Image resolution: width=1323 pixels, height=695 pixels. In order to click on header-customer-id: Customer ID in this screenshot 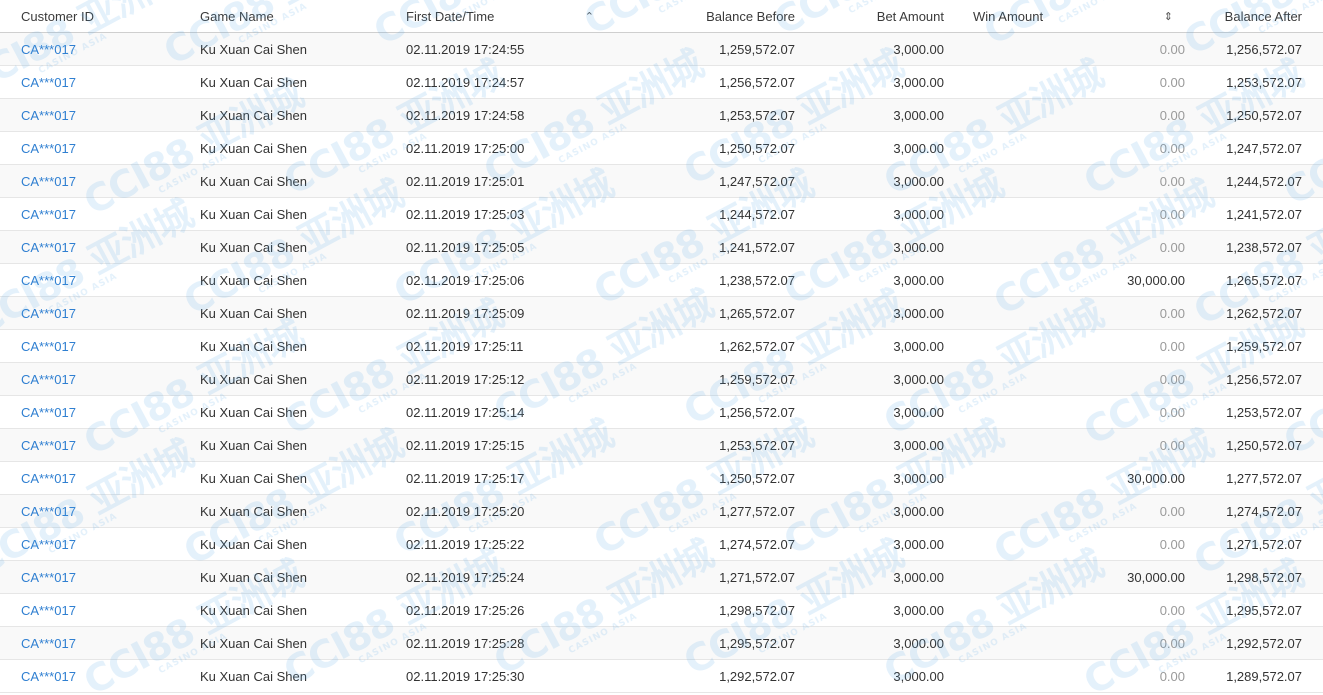, I will do `click(100, 16)`.